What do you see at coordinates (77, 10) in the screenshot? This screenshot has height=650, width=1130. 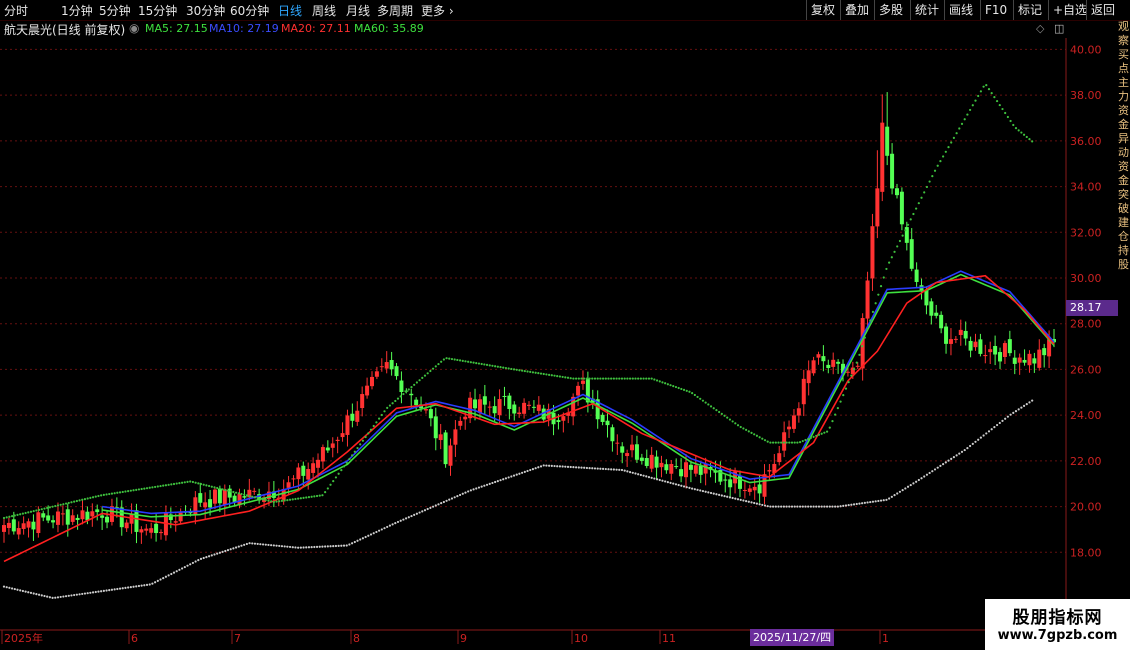 I see `period-tab-1: 1分钟` at bounding box center [77, 10].